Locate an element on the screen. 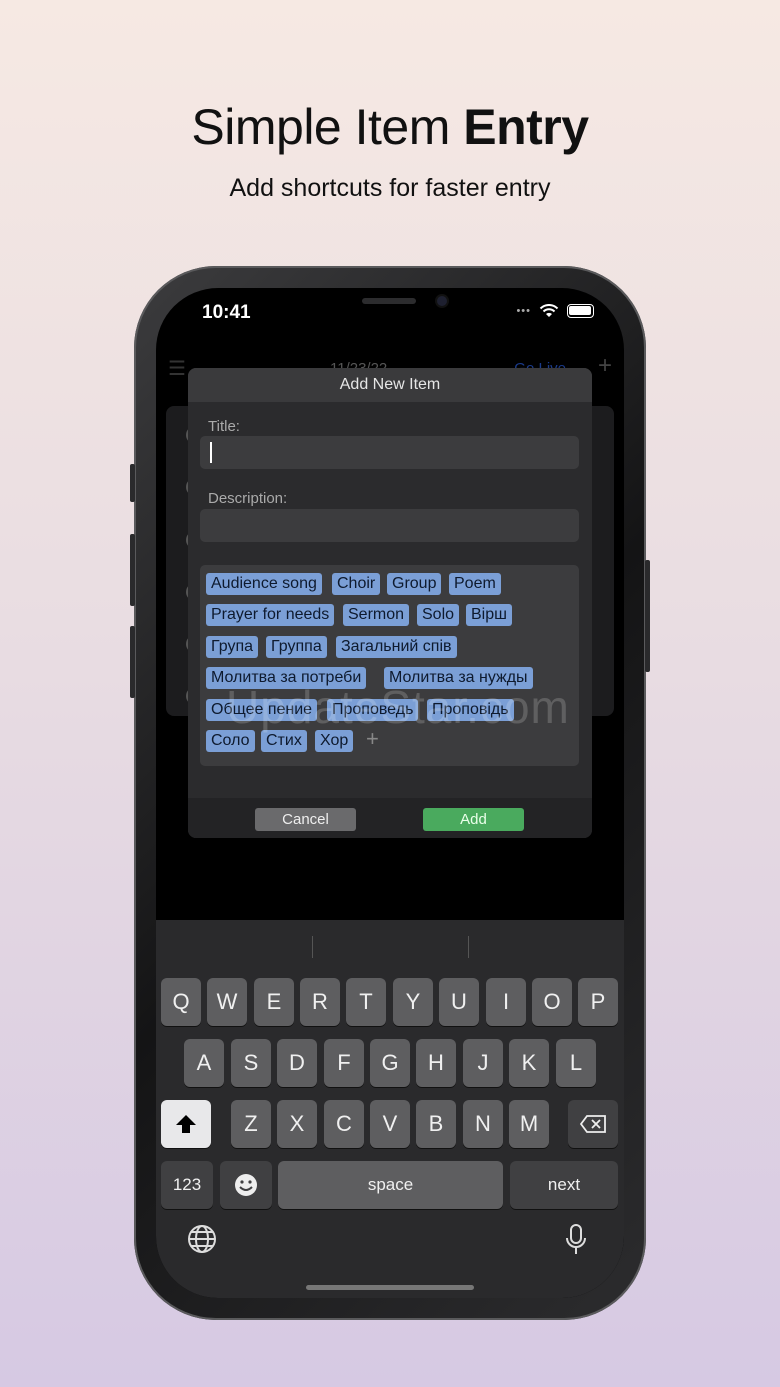 The width and height of the screenshot is (780, 1387). backspace-icon is located at coordinates (592, 1124).